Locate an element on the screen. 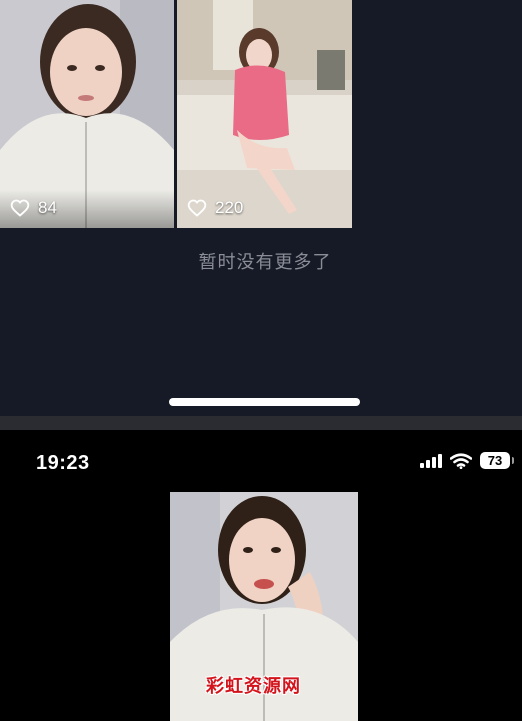 The image size is (522, 721). watermark-text: 彩虹资源网 is located at coordinates (253, 686).